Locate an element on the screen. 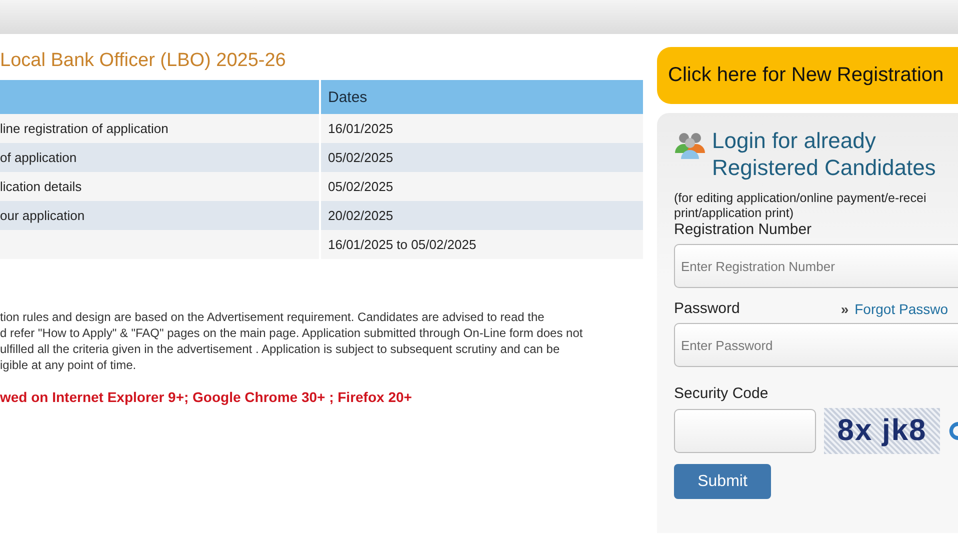 The image size is (958, 540). table-cell: 20/02/2025 is located at coordinates (482, 215).